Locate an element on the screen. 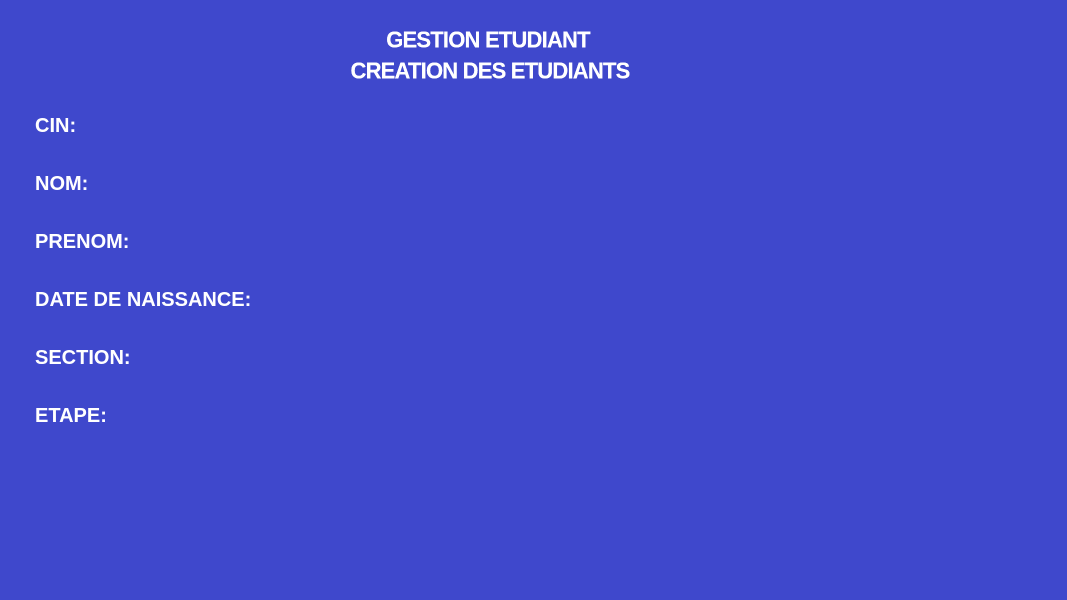  prenom-label: PRENOM: is located at coordinates (82, 242).